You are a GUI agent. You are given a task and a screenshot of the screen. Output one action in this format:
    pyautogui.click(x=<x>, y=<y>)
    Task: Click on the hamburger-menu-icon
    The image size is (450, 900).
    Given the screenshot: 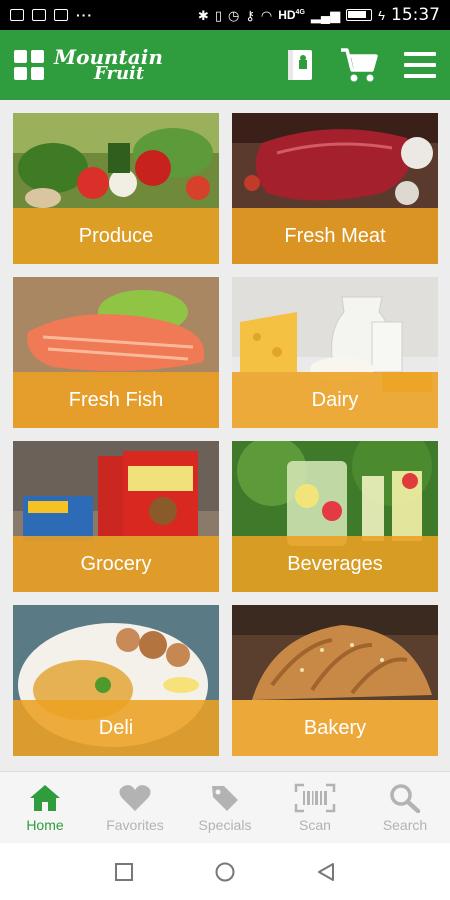 What is the action you would take?
    pyautogui.click(x=420, y=65)
    